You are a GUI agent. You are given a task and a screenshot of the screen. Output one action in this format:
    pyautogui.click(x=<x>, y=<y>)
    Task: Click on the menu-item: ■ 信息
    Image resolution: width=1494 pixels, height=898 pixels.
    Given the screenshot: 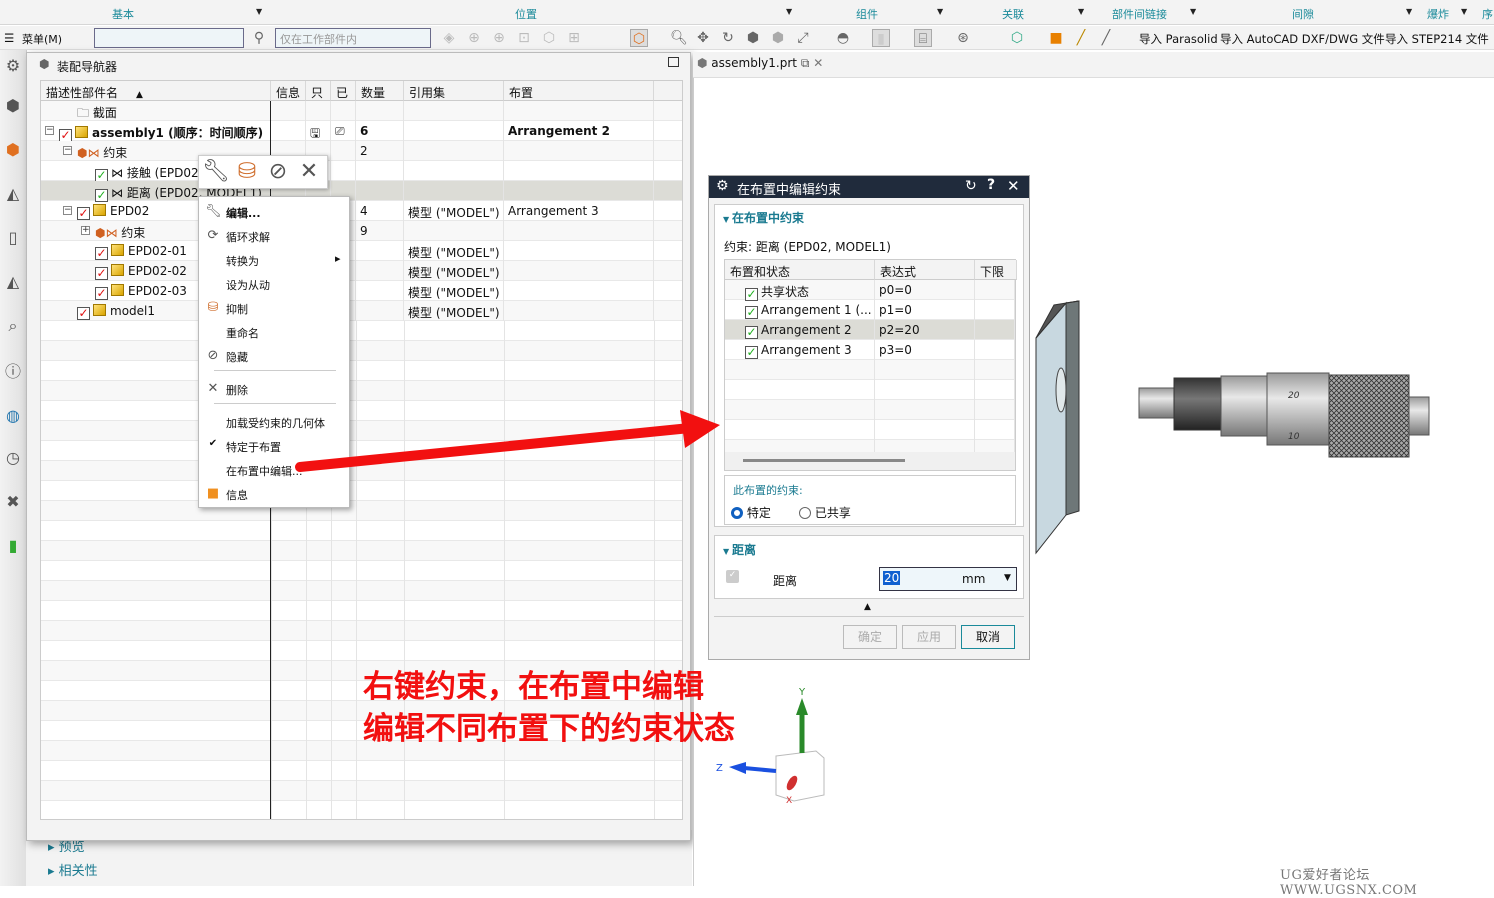 What is the action you would take?
    pyautogui.click(x=274, y=494)
    